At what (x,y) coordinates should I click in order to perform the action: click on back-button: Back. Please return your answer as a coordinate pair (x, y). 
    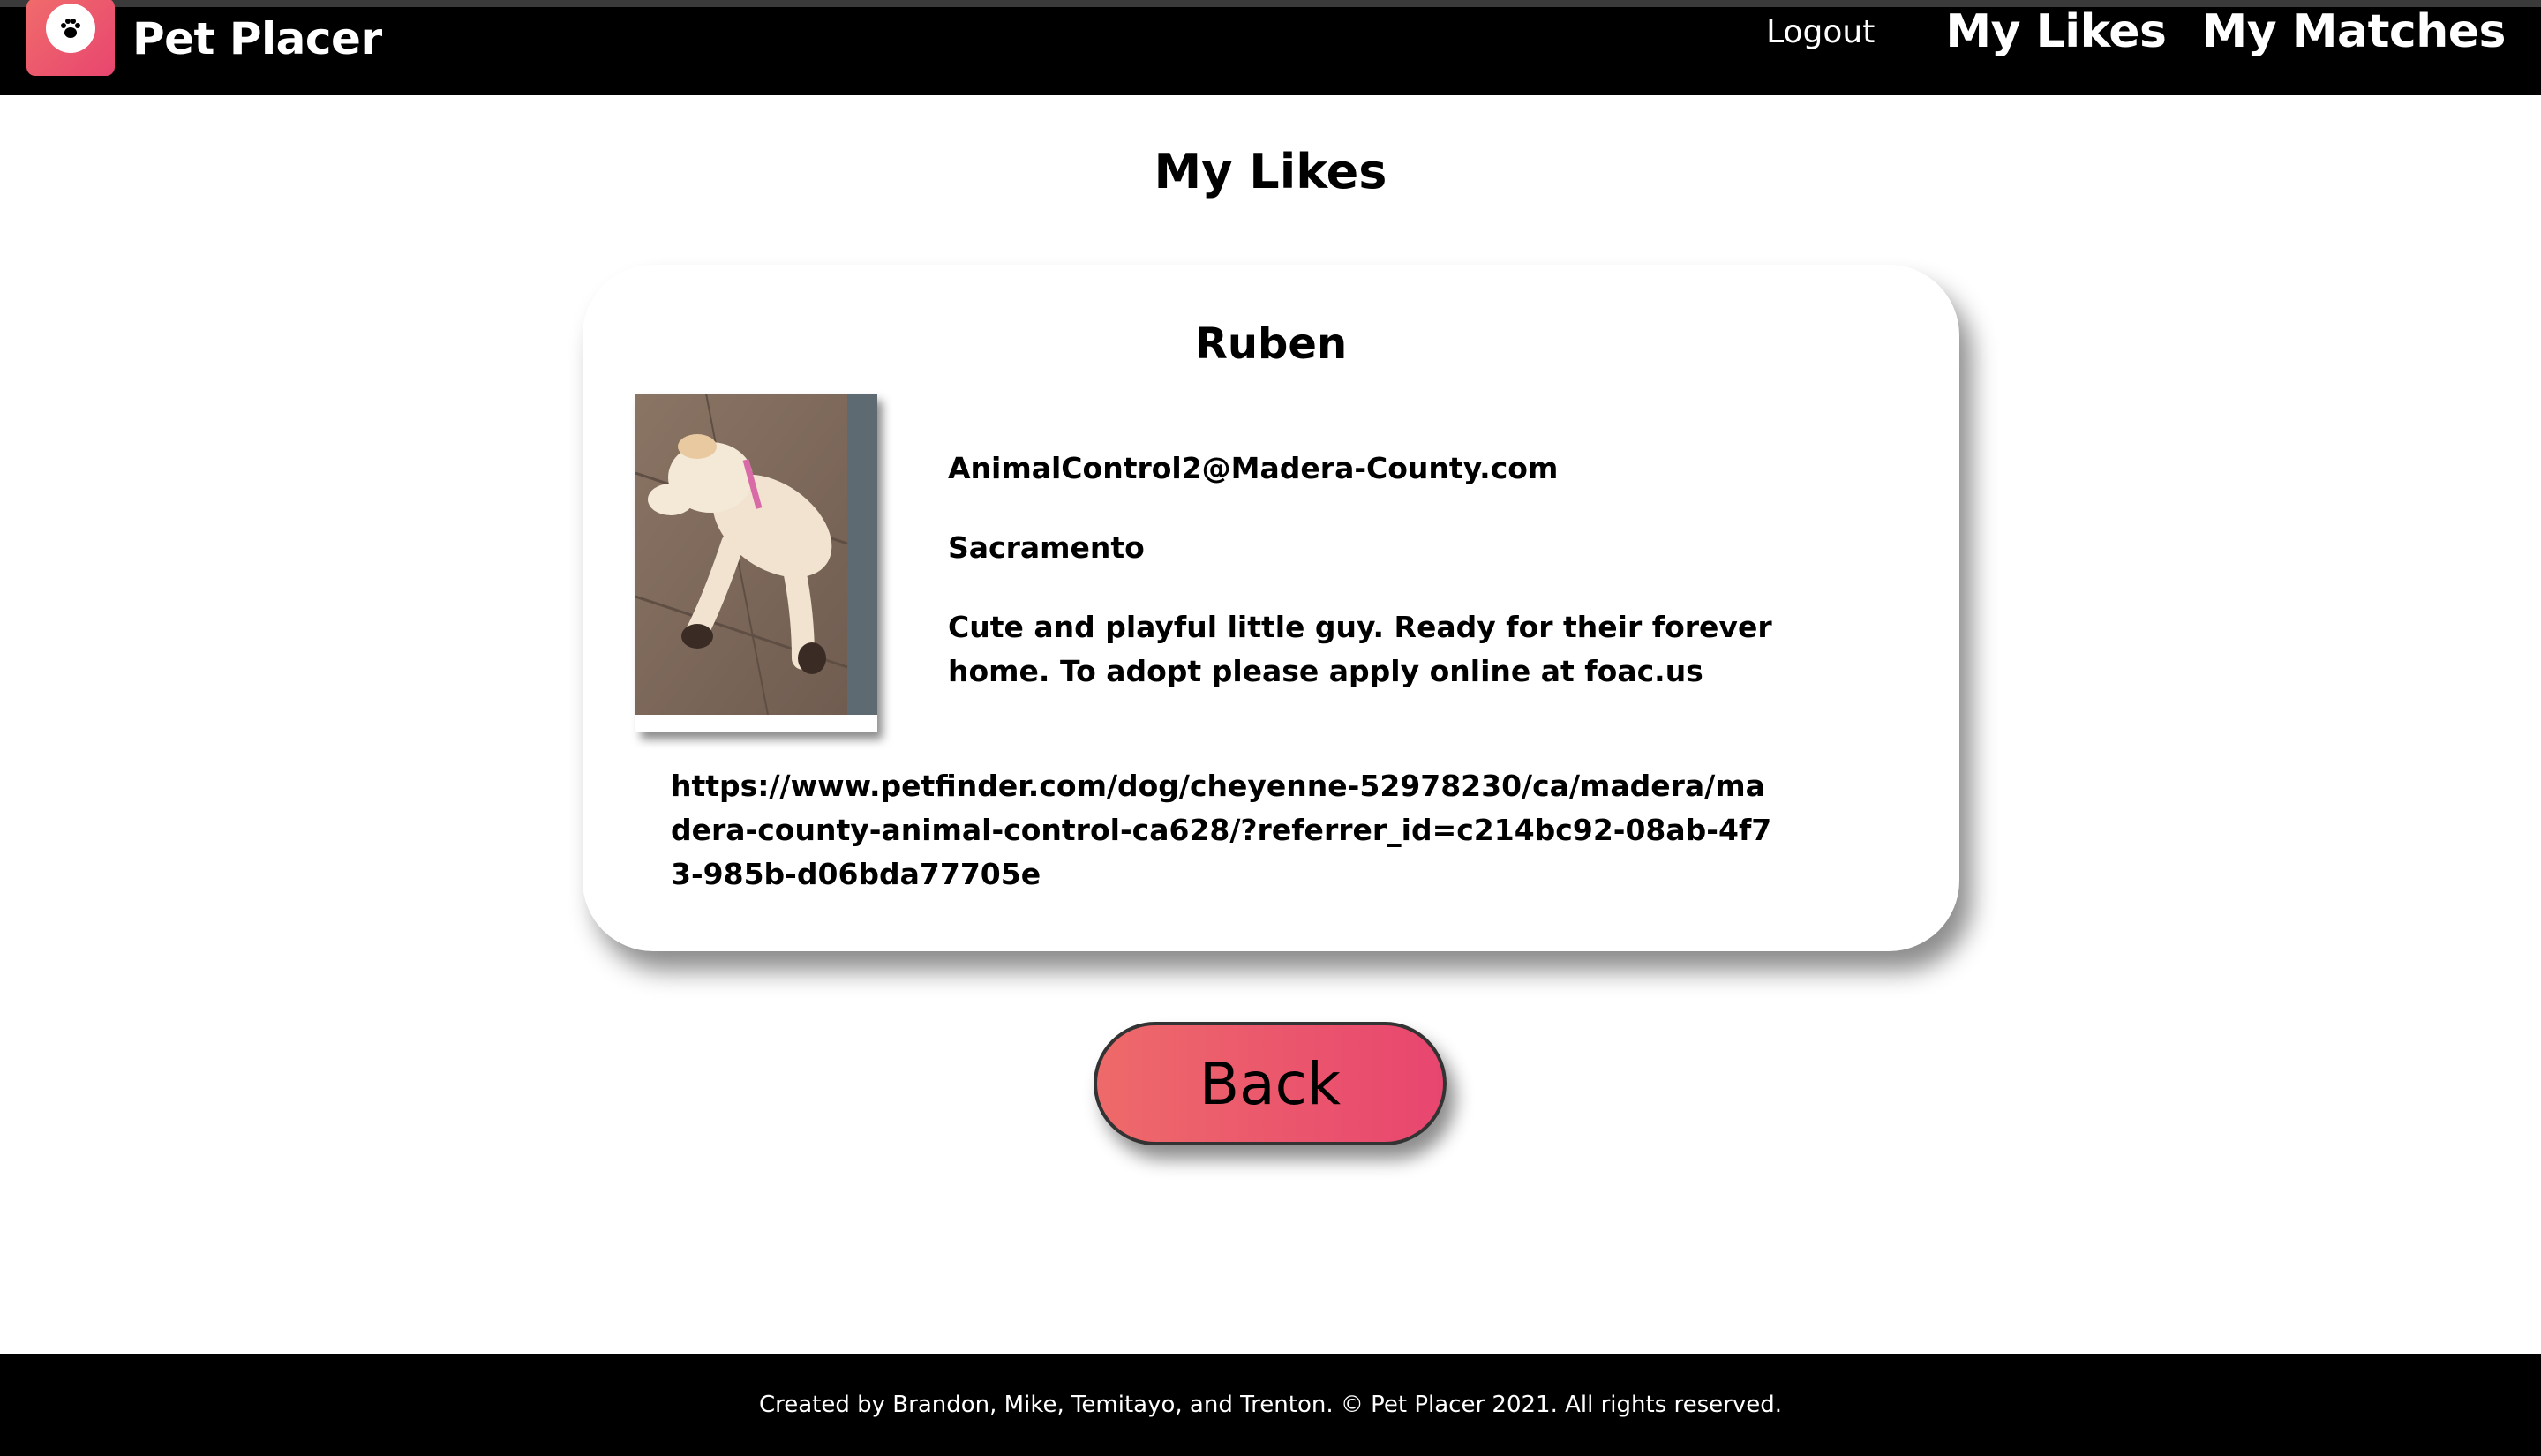
    Looking at the image, I should click on (1270, 1083).